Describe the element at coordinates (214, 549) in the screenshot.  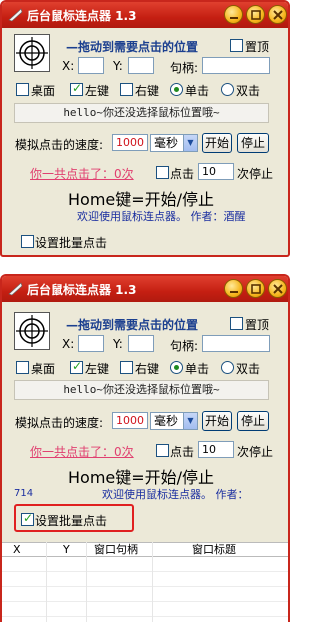
I see `col-header-title: 窗口标题` at that location.